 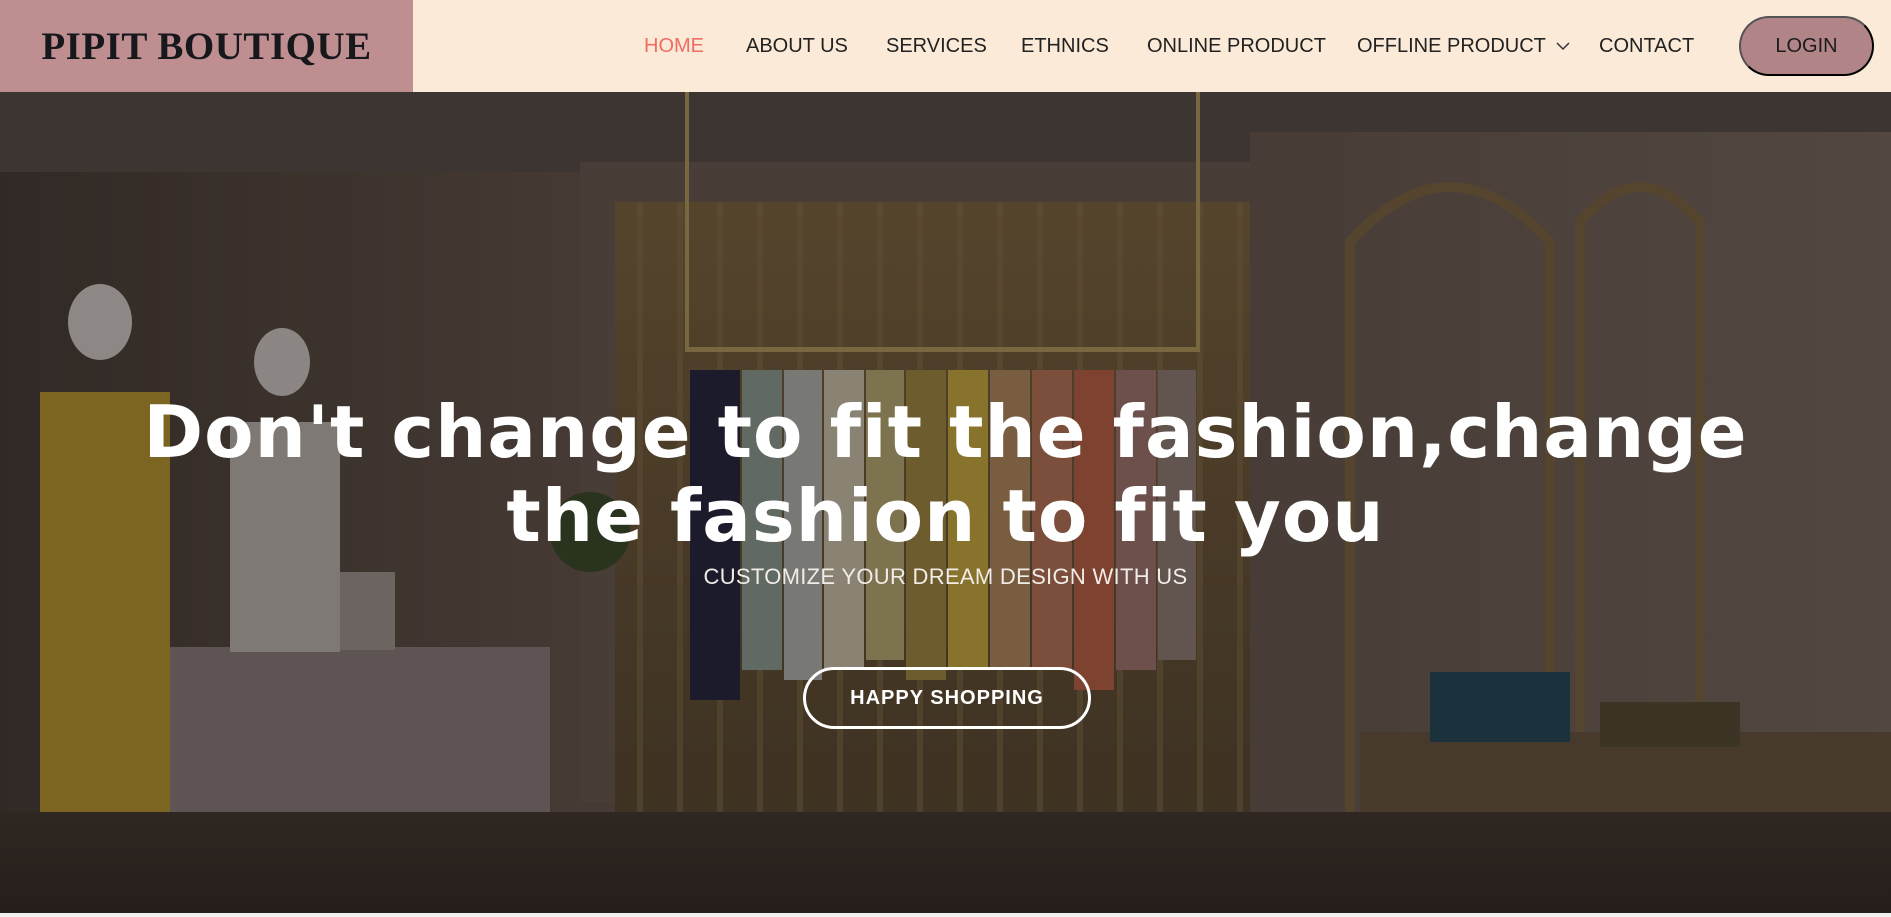 I want to click on nav-dropdown-offline-product: OFFLINE PRODUCT, so click(x=1463, y=46).